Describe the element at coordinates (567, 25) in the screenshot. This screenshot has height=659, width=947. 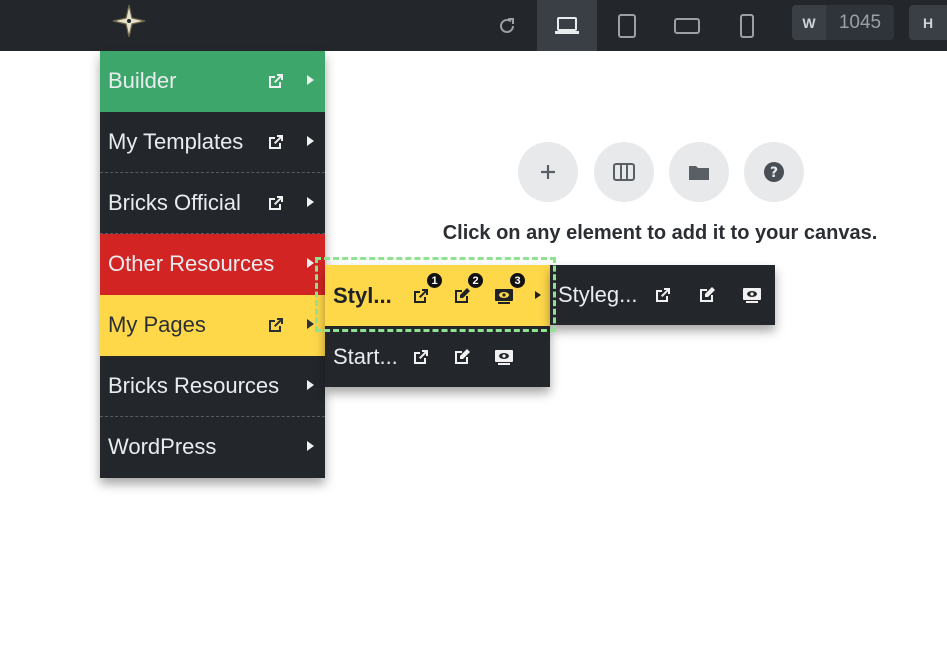
I see `laptop-view-icon` at that location.